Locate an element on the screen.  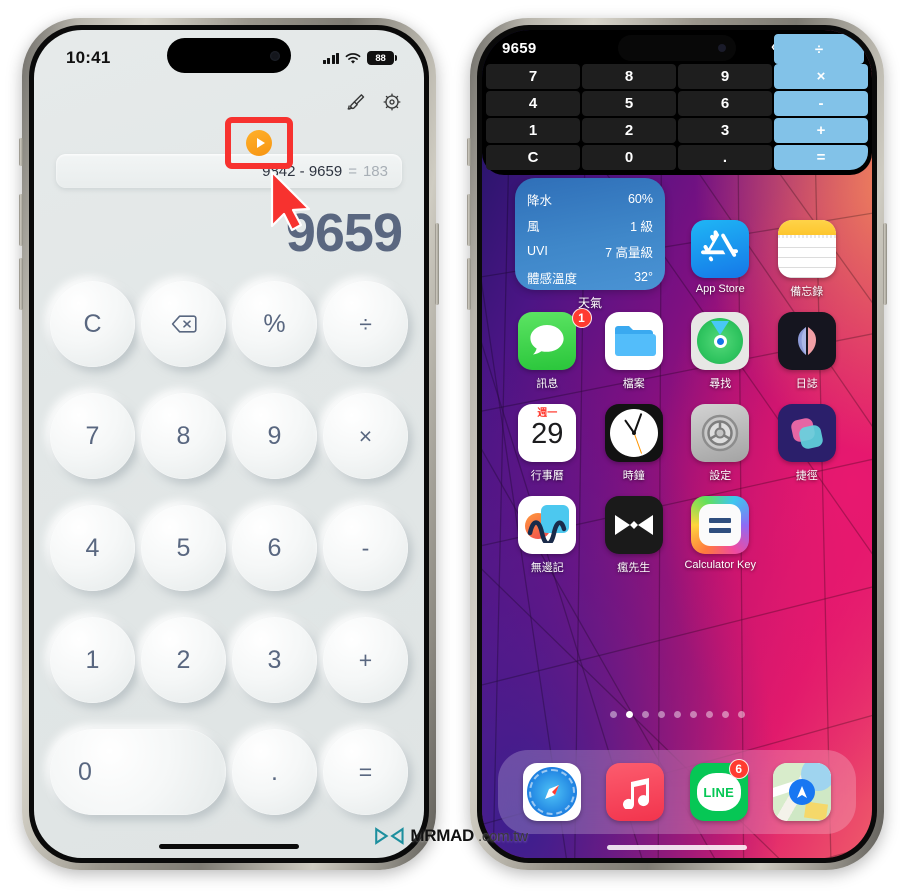
key-percent: % is located at coordinates (274, 324).